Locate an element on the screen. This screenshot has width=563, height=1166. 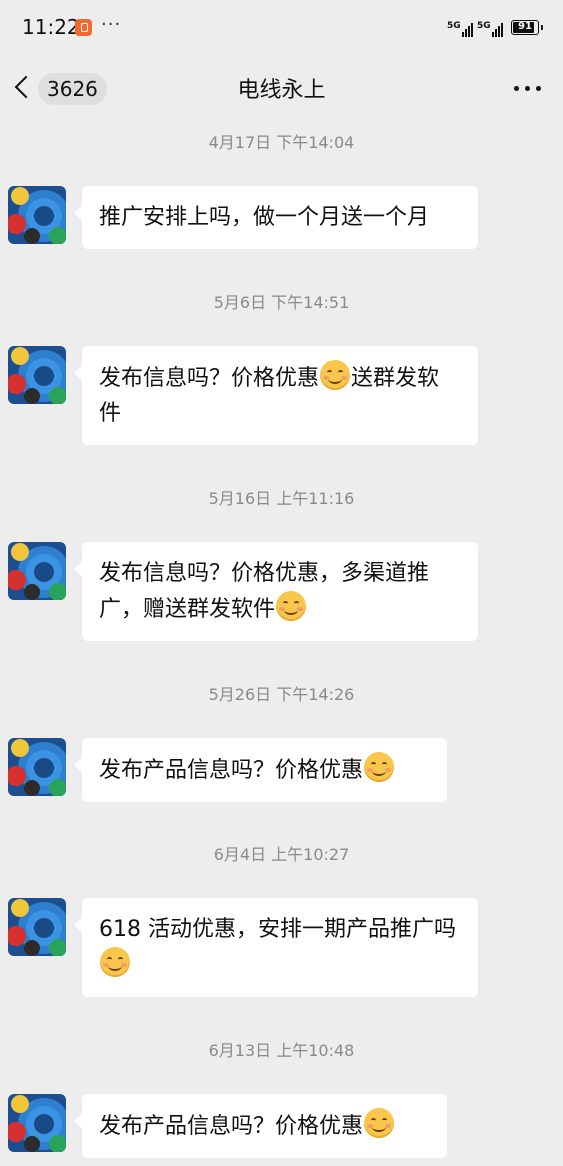
app-notification-icon is located at coordinates (83, 27).